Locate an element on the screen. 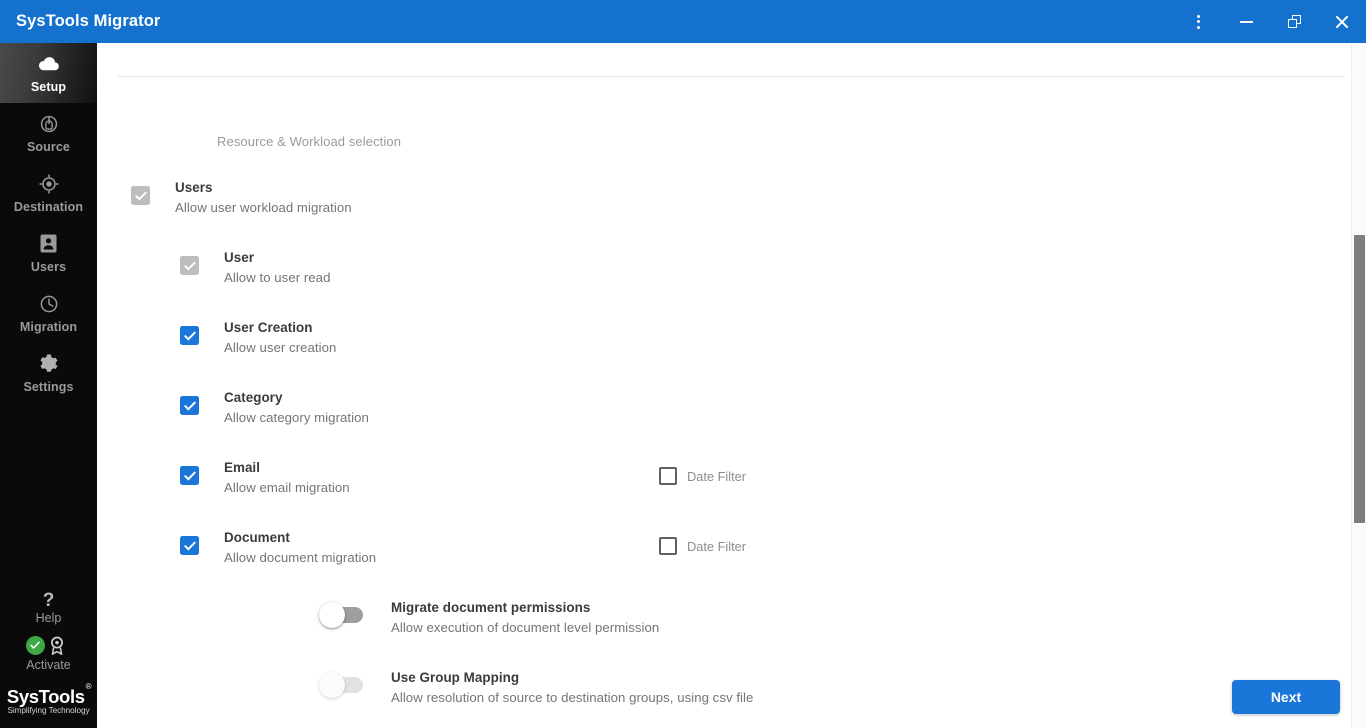  workload-row-users: Users Allow user workload migration is located at coordinates (731, 209).